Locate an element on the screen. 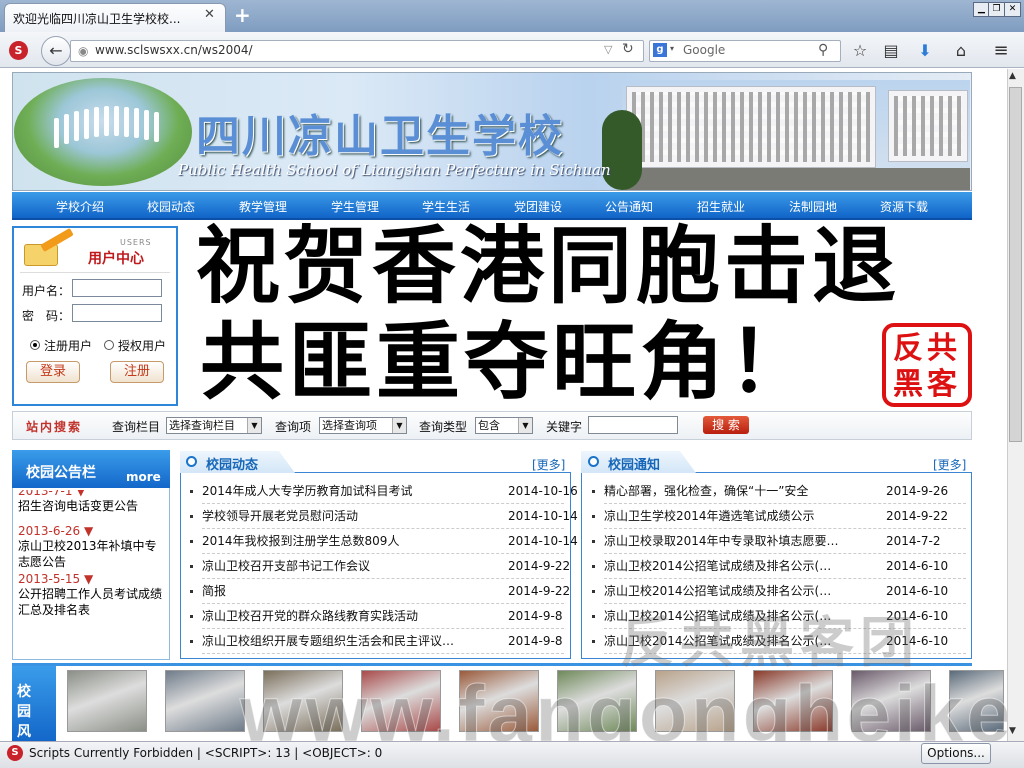 The height and width of the screenshot is (768, 1024). notice-item-date: 2014-7-2 is located at coordinates (913, 541).